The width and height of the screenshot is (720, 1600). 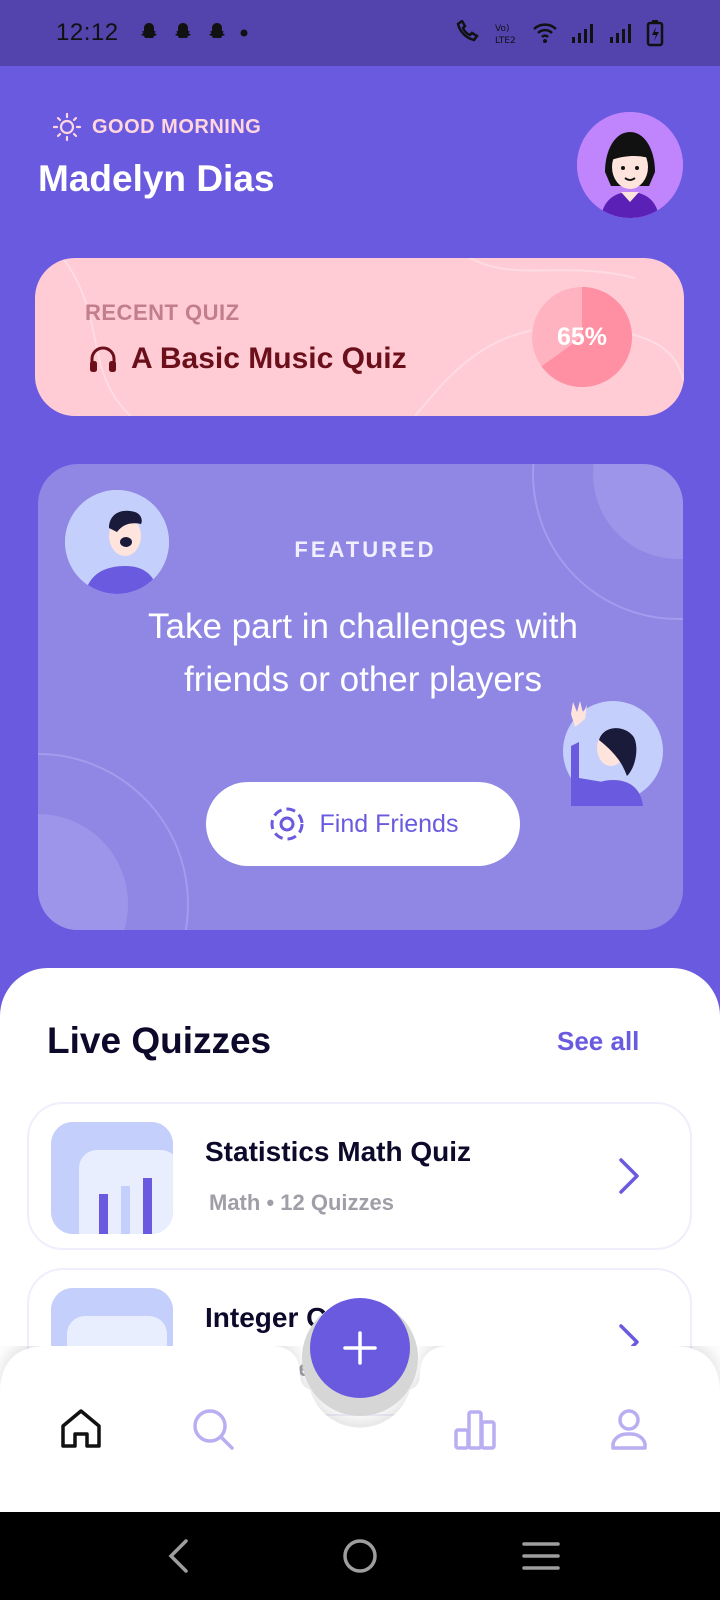 I want to click on user-avatar, so click(x=630, y=165).